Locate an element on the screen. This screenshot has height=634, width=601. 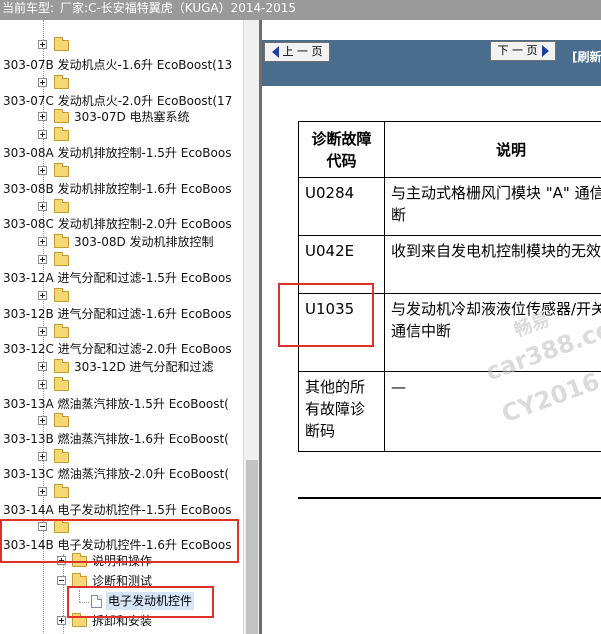
dtc-description: 与主动式格栅风门模块 "A" 通信中断 is located at coordinates (492, 206).